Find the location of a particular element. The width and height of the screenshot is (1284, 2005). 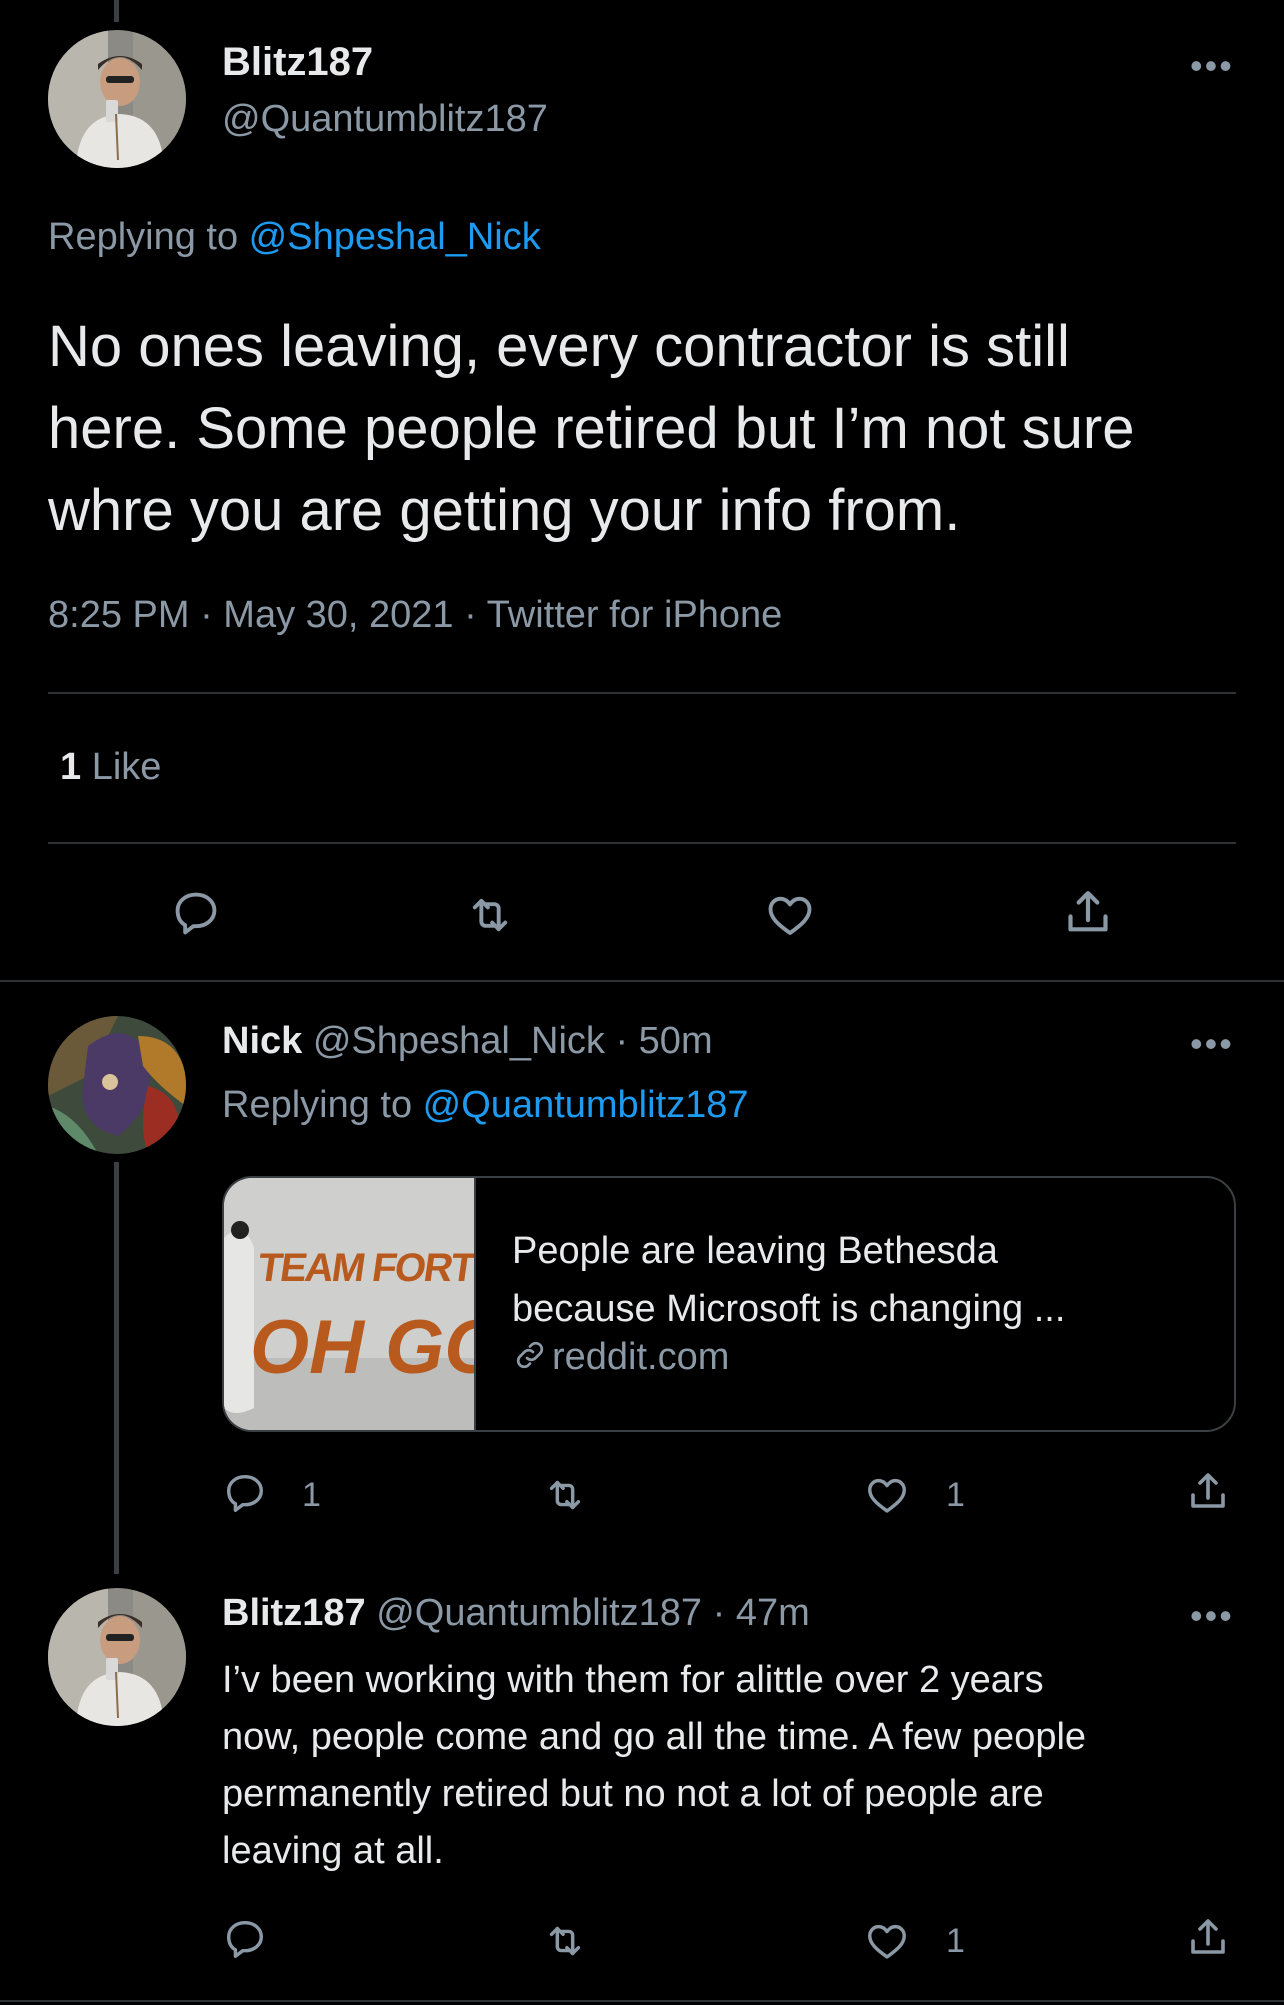

link-domain-text: reddit.com is located at coordinates (641, 1357).